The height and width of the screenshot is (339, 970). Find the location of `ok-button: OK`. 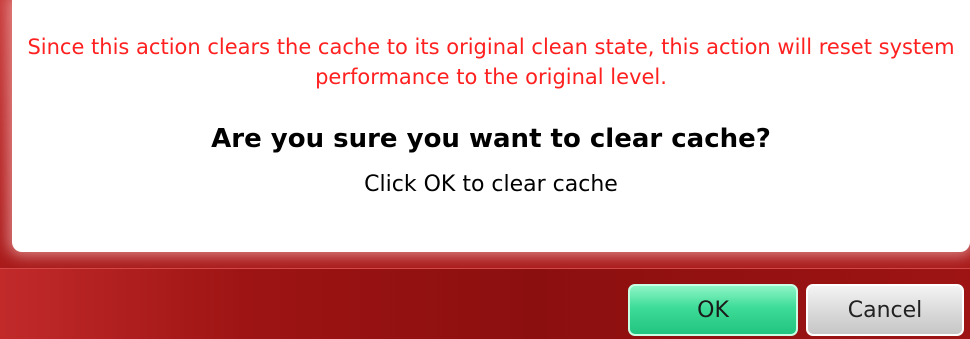

ok-button: OK is located at coordinates (713, 310).